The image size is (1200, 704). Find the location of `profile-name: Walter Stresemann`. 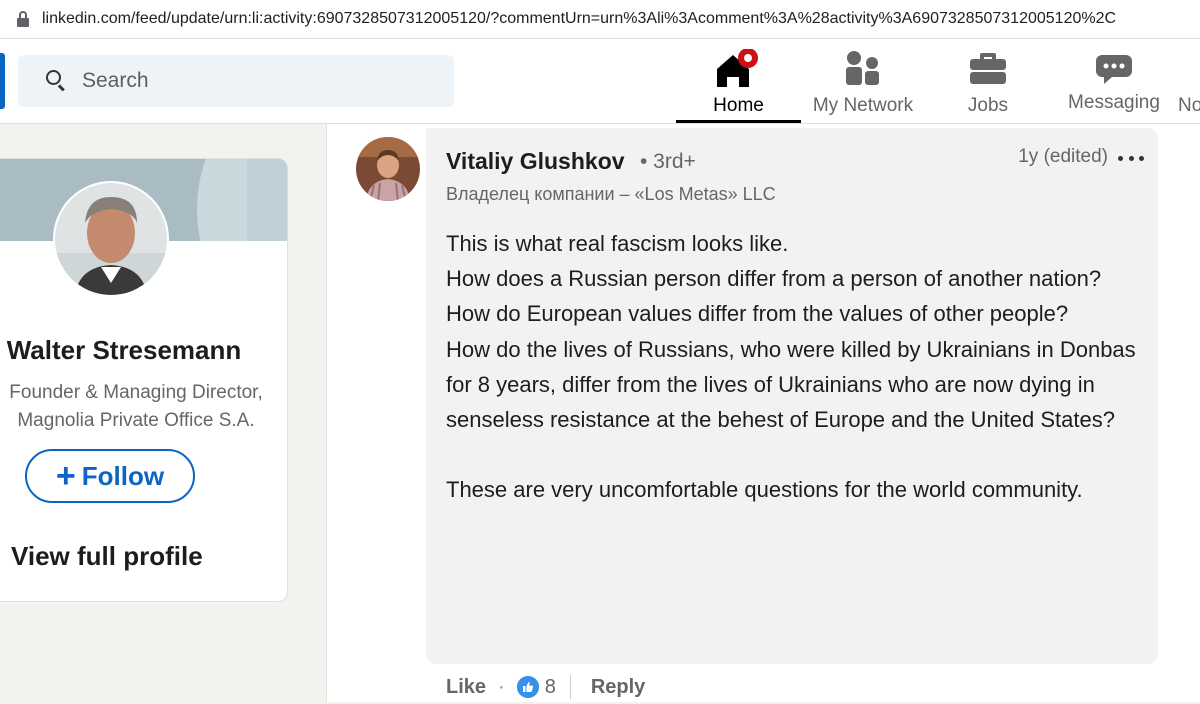

profile-name: Walter Stresemann is located at coordinates (143, 350).